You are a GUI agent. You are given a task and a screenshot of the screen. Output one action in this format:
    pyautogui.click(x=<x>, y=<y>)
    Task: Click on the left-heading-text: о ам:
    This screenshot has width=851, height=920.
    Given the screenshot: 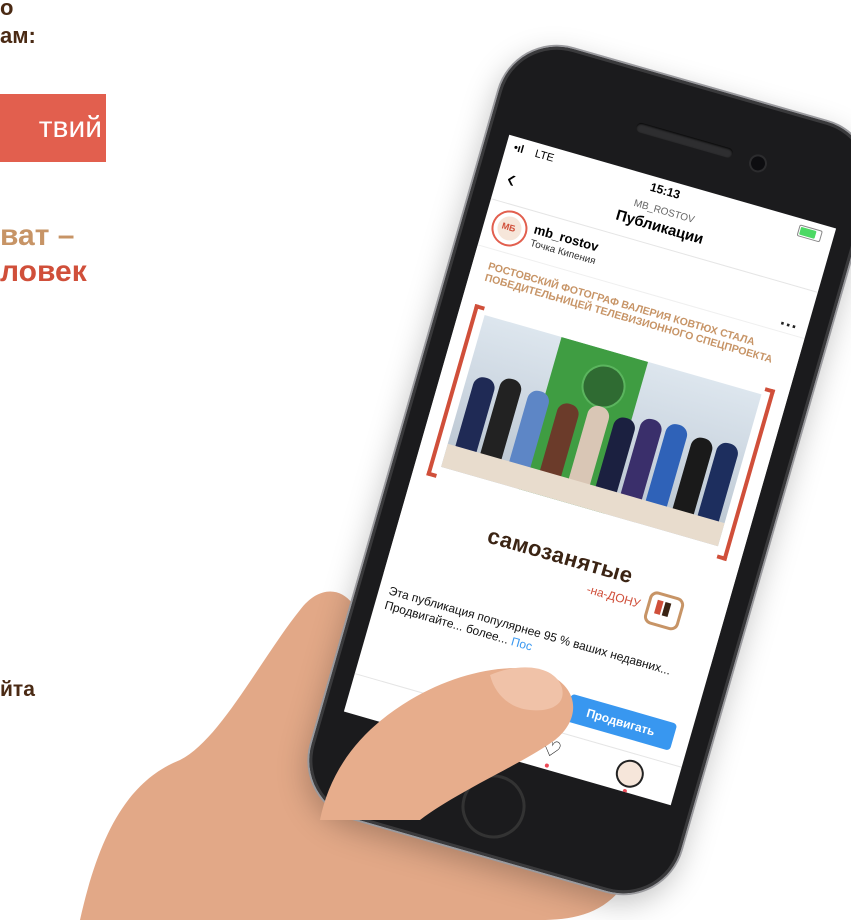 What is the action you would take?
    pyautogui.click(x=18, y=25)
    